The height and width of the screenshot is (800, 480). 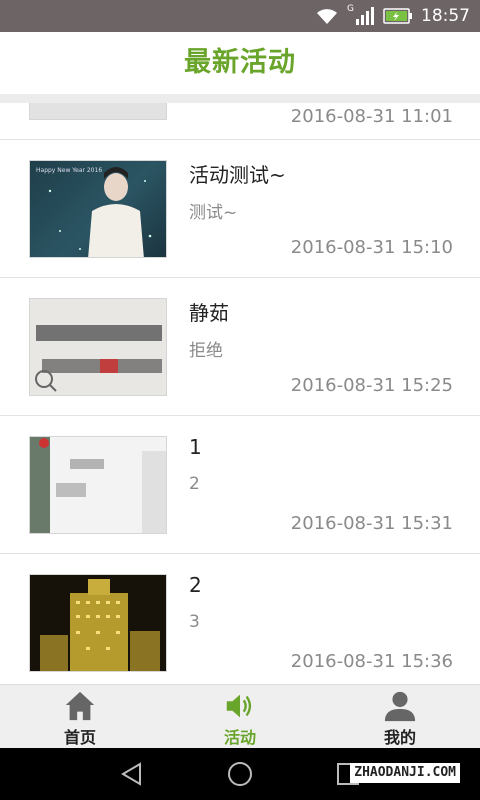 I want to click on activity-time: 2016-08-31 15:25, so click(x=371, y=385).